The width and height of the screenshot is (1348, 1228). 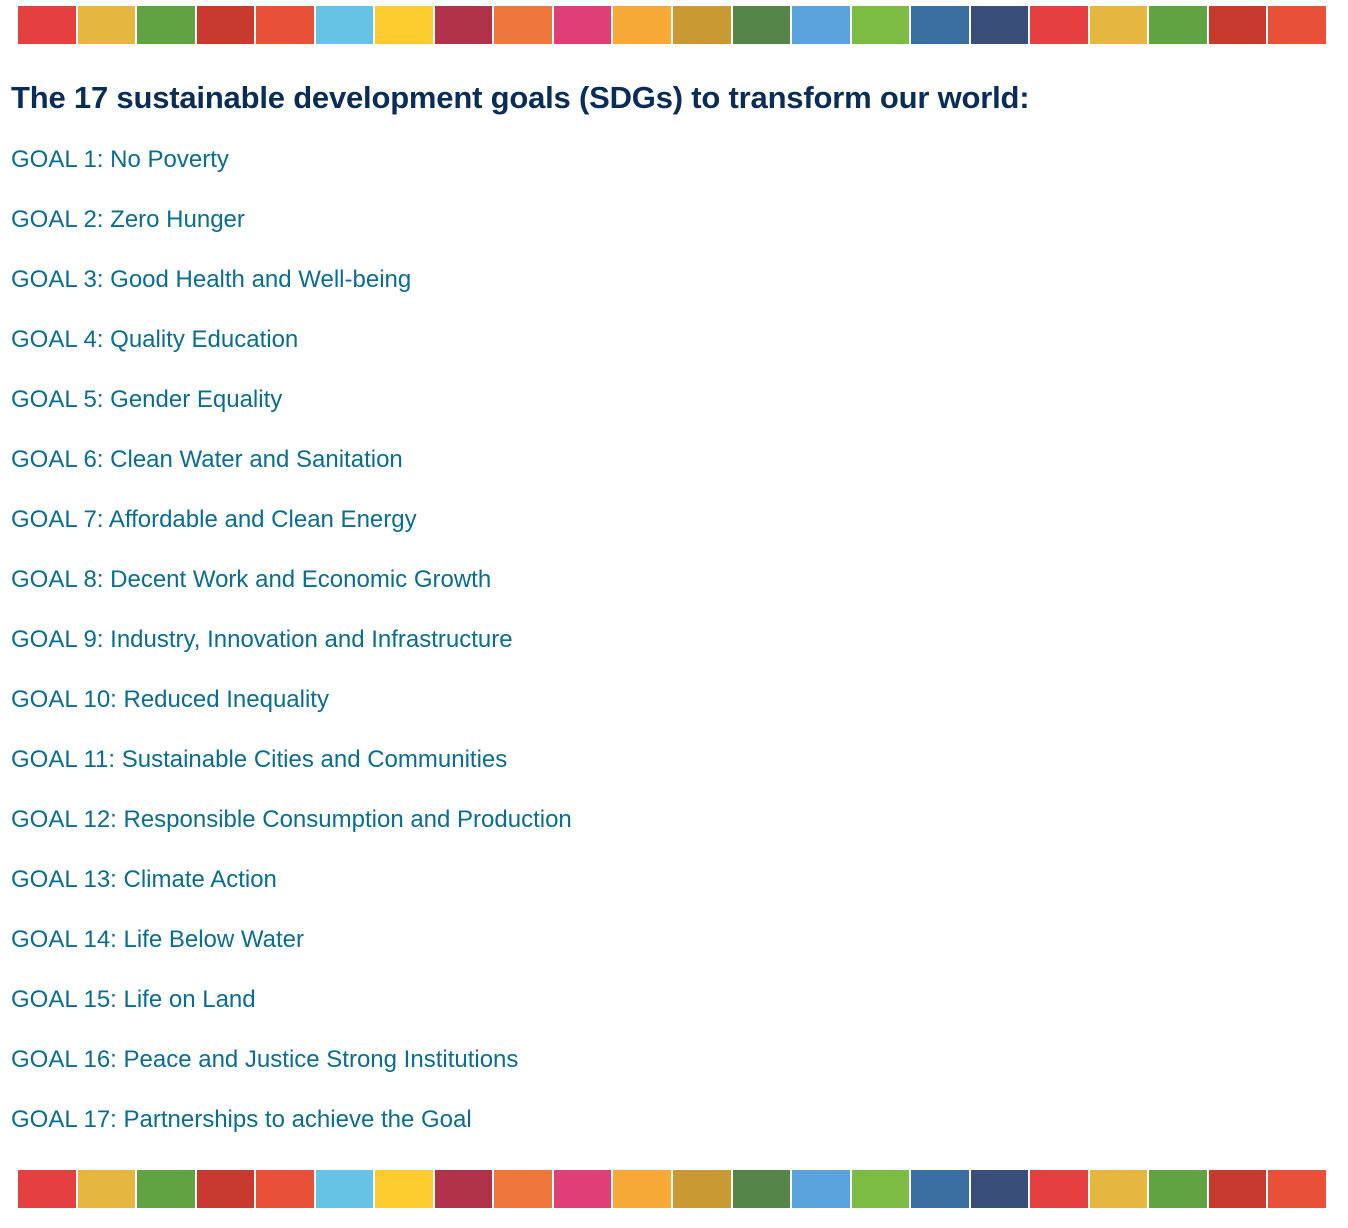 What do you see at coordinates (211, 279) in the screenshot?
I see `goal-link-3: GOAL 3: Good Health and Well-being` at bounding box center [211, 279].